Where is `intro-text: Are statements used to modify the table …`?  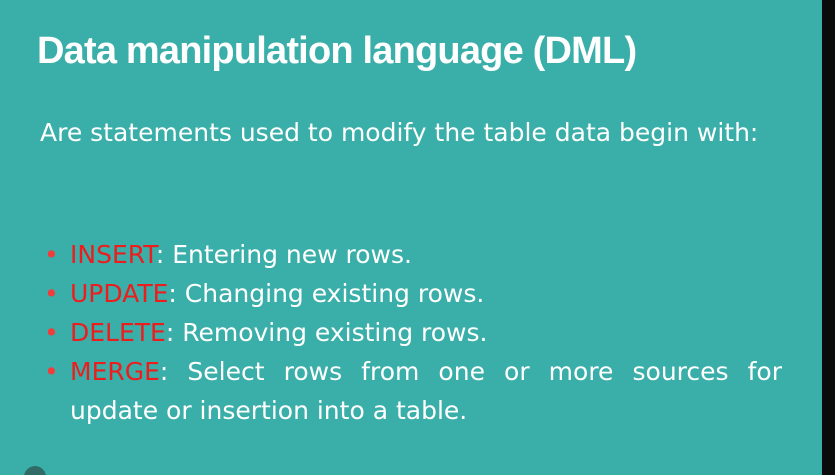
intro-text: Are statements used to modify the table … is located at coordinates (399, 132).